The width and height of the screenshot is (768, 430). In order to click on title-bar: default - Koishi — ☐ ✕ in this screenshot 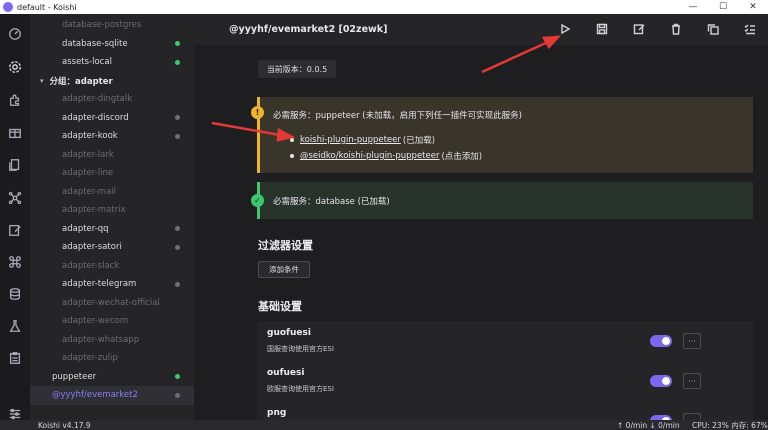, I will do `click(384, 7)`.